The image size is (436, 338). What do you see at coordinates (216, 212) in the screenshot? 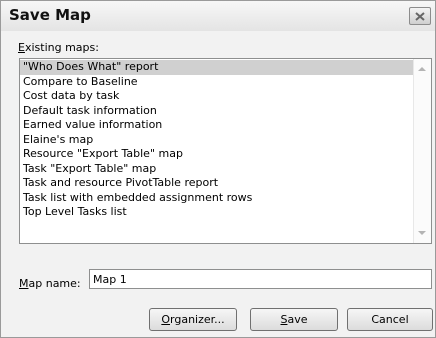
I see `list-item: Top Level Tasks list` at bounding box center [216, 212].